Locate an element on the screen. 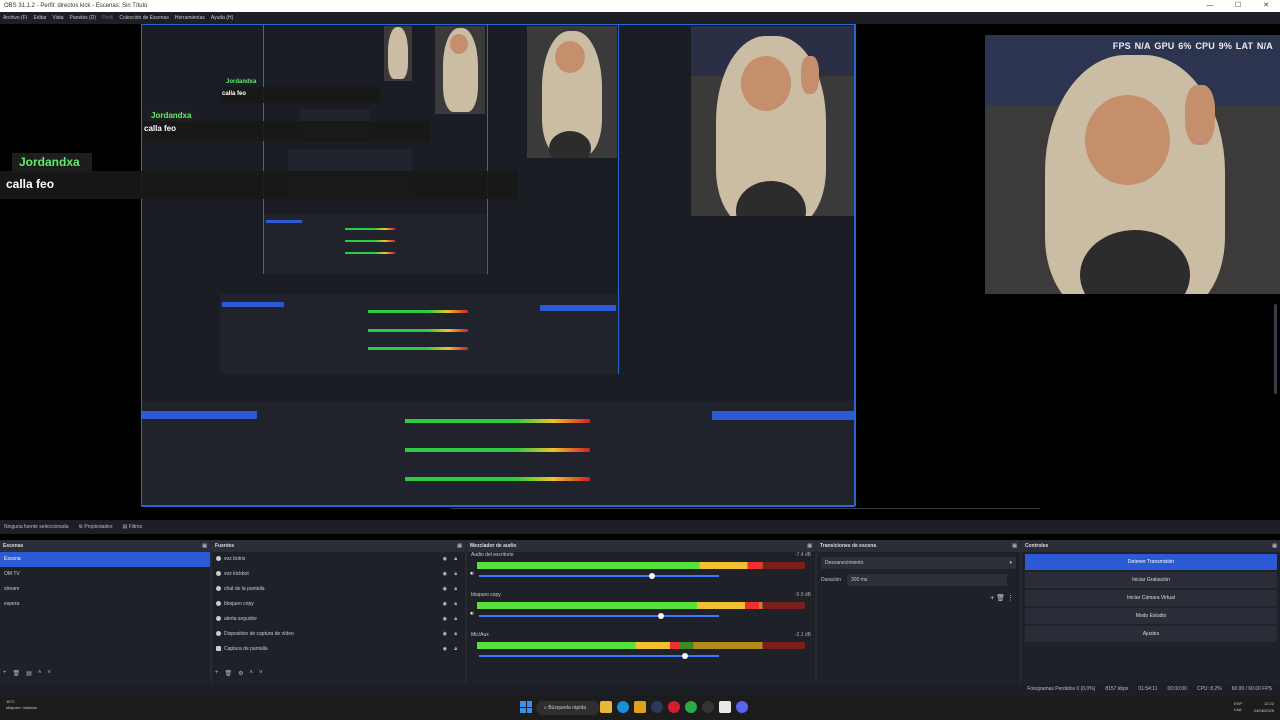 The width and height of the screenshot is (1280, 720). source-item: bloqueo copy ◉ 🔒︎ is located at coordinates (338, 604).